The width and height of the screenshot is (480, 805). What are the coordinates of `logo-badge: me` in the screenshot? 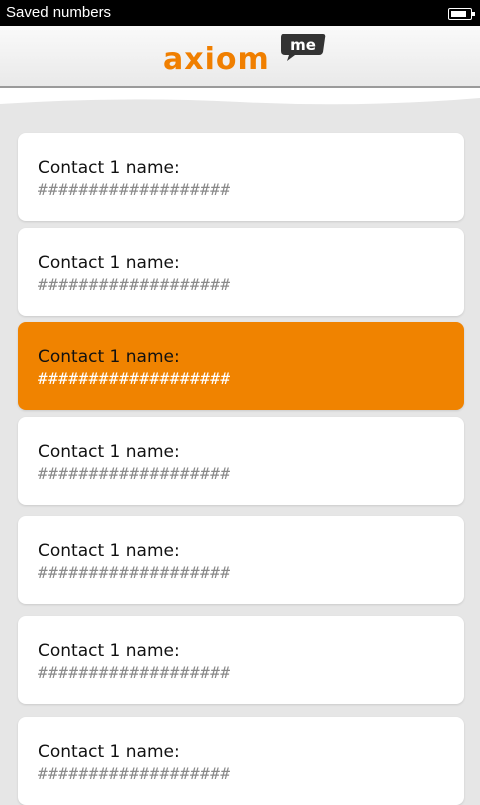 It's located at (303, 45).